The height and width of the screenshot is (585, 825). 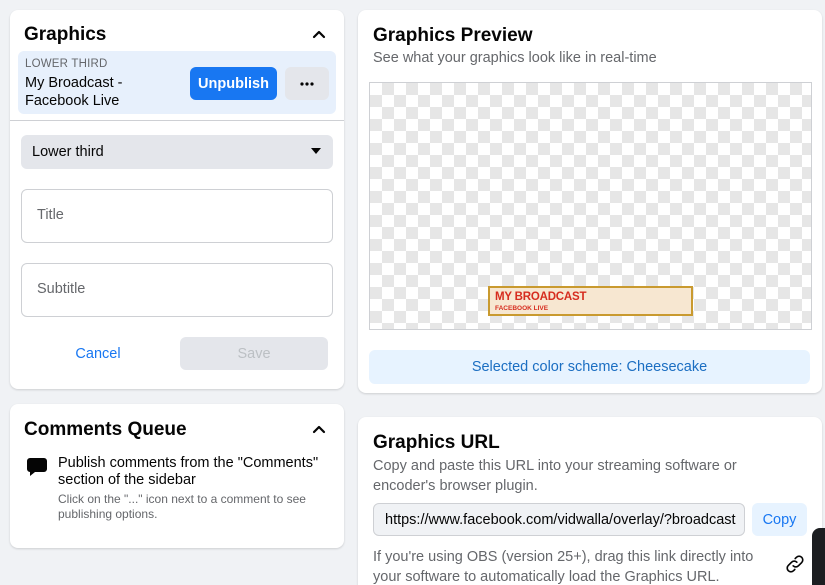 What do you see at coordinates (37, 469) in the screenshot?
I see `comment-bubble-icon` at bounding box center [37, 469].